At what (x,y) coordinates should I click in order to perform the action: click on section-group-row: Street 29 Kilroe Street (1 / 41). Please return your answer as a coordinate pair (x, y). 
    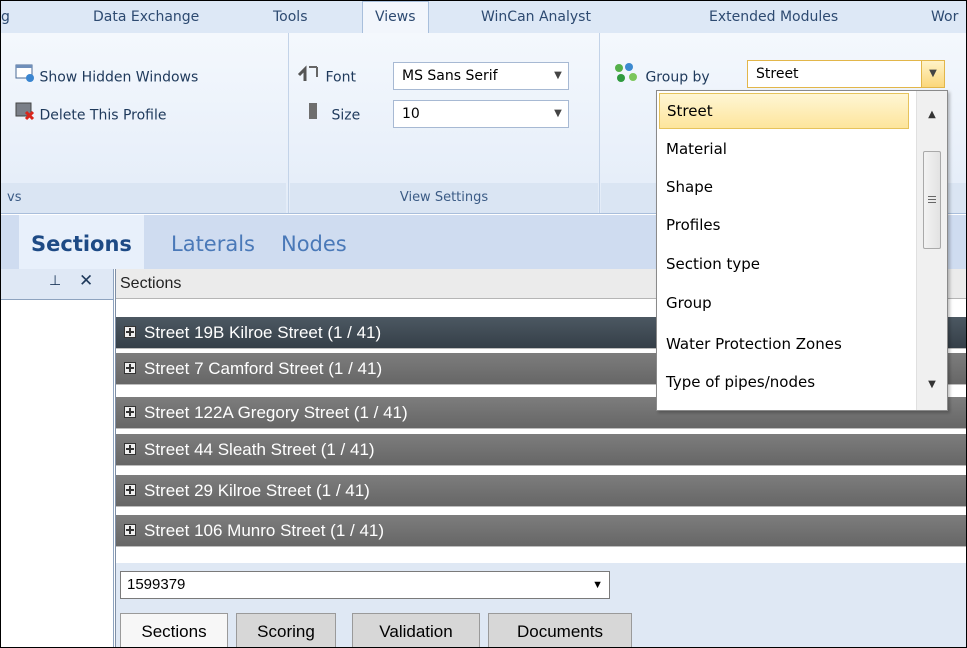
    Looking at the image, I should click on (541, 491).